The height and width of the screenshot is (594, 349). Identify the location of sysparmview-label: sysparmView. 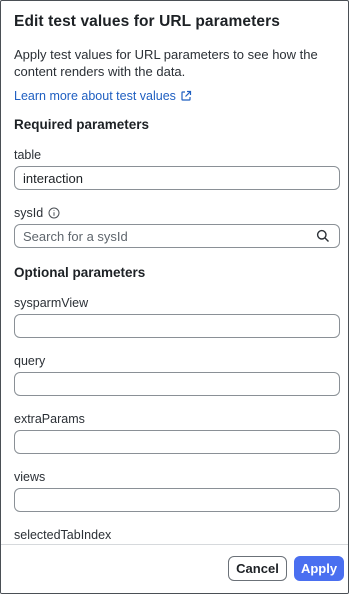
(51, 303).